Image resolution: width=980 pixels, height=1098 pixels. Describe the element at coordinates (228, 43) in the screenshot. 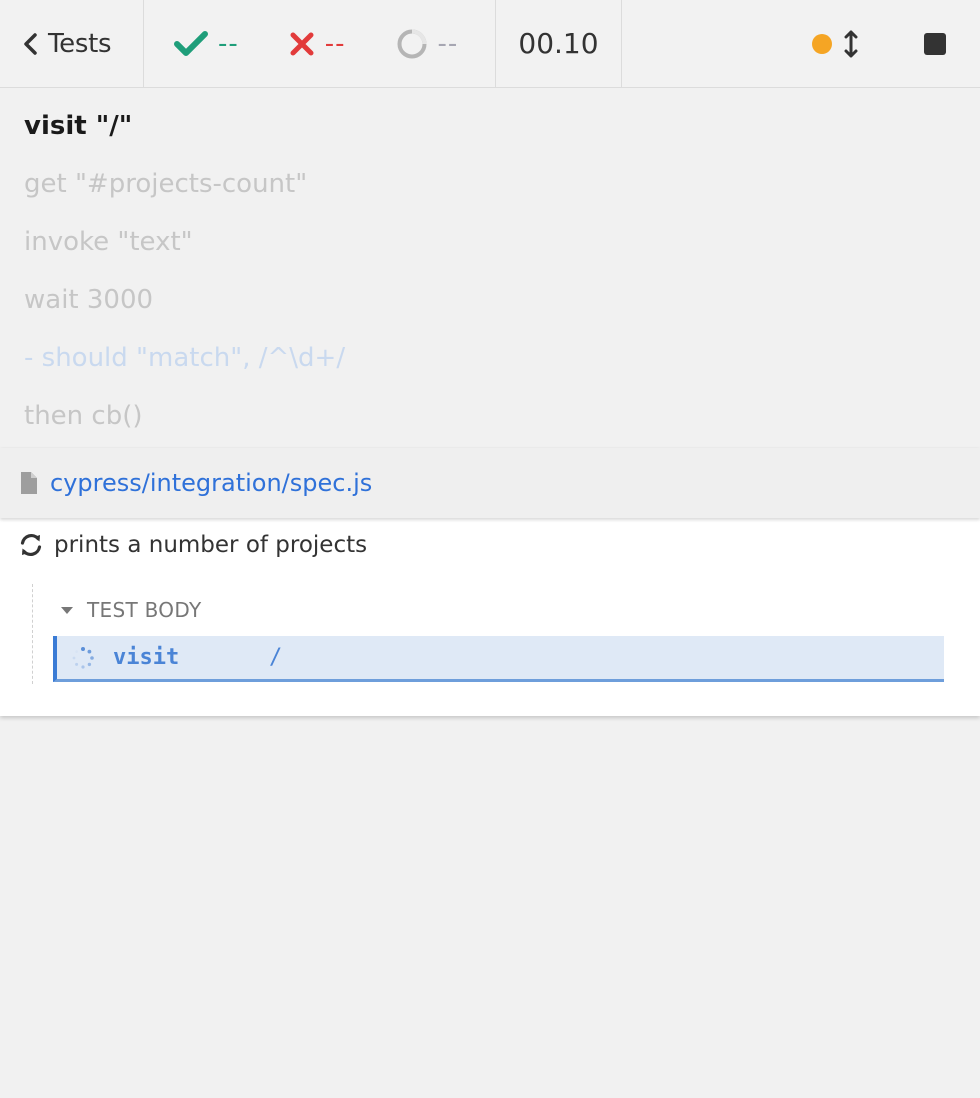

I see `passed-count: --` at that location.